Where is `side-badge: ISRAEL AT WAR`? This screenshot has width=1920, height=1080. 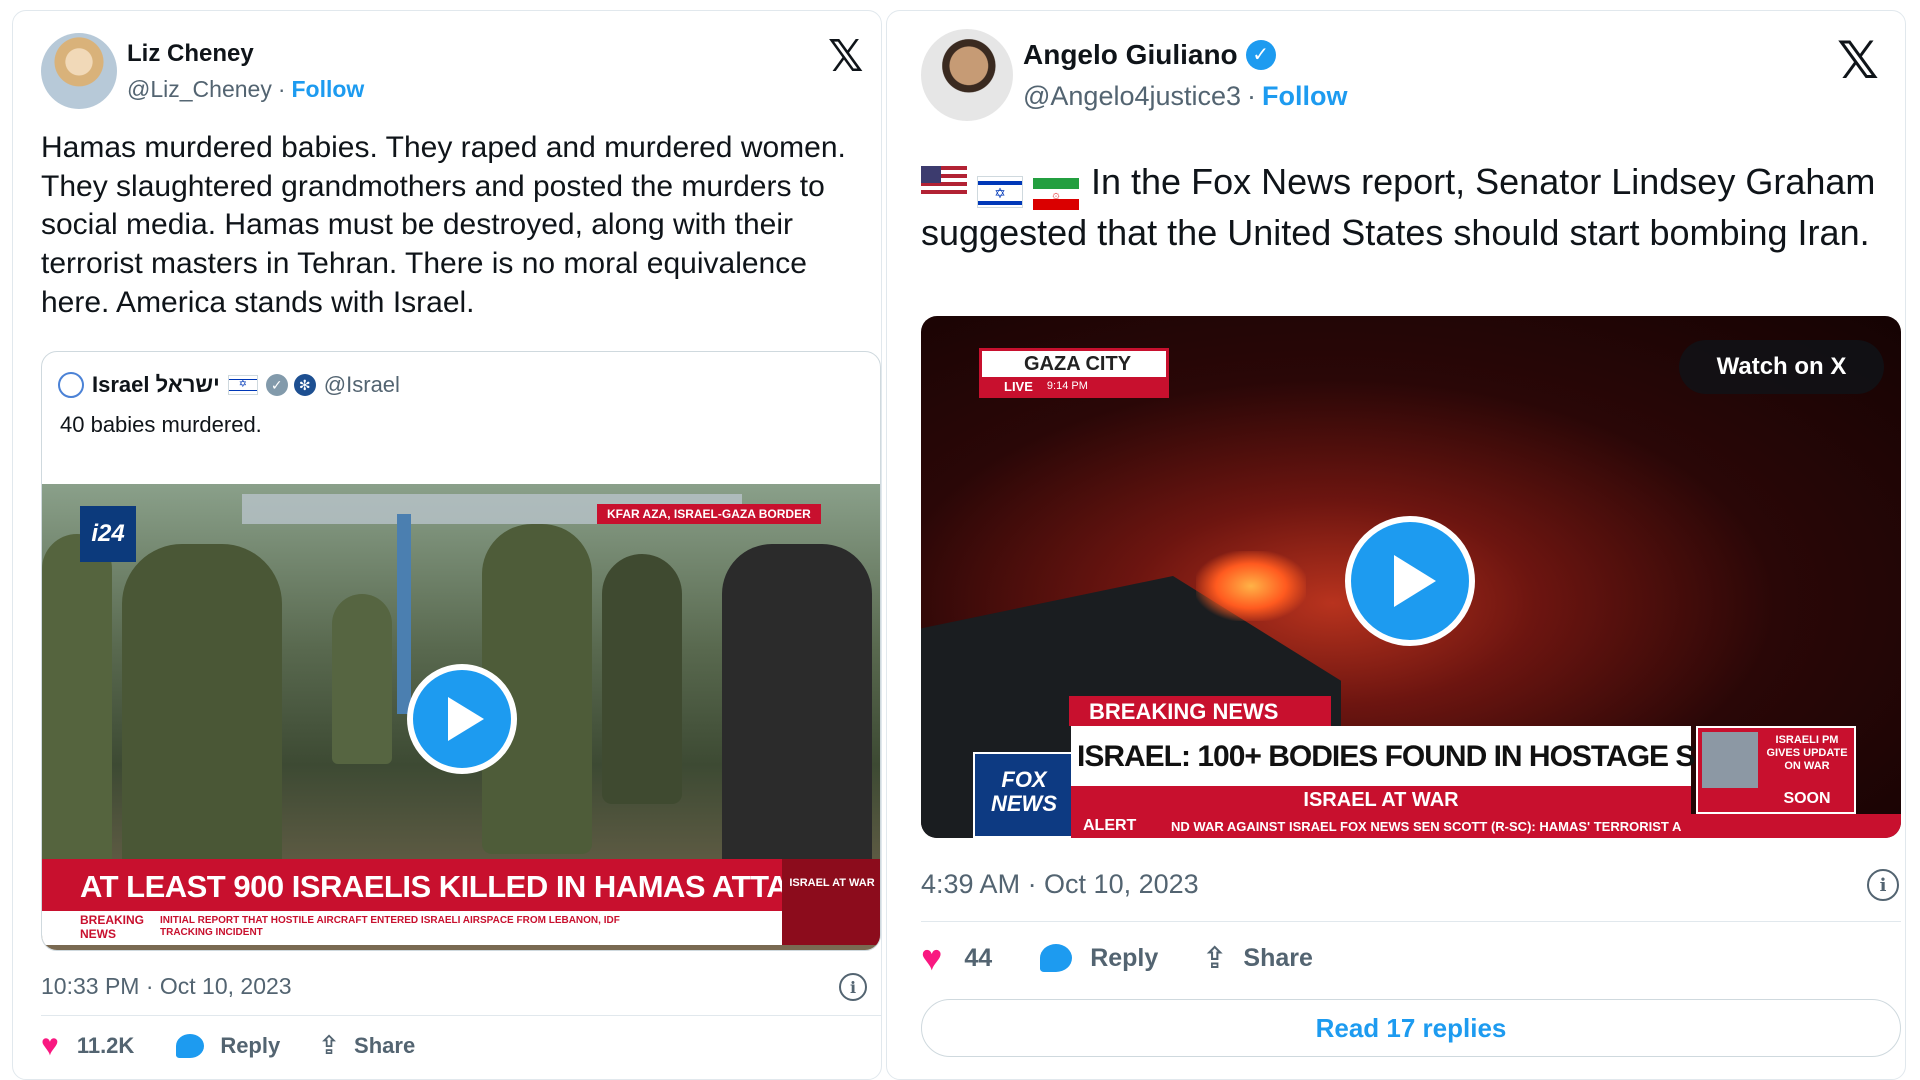
side-badge: ISRAEL AT WAR is located at coordinates (831, 902).